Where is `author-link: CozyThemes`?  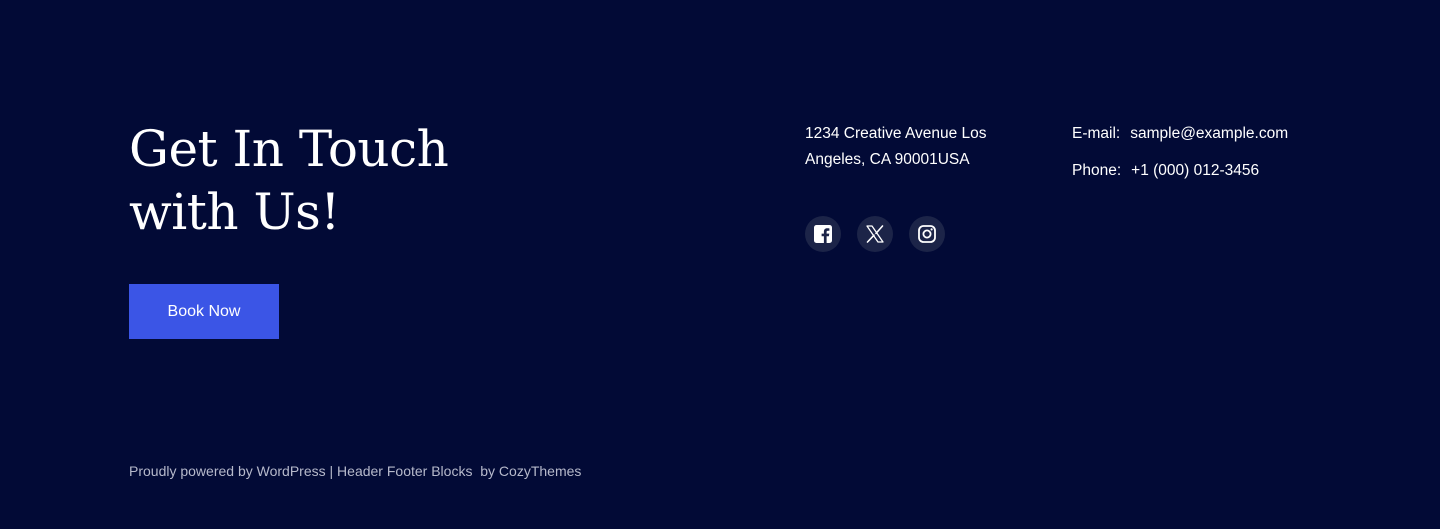 author-link: CozyThemes is located at coordinates (540, 471).